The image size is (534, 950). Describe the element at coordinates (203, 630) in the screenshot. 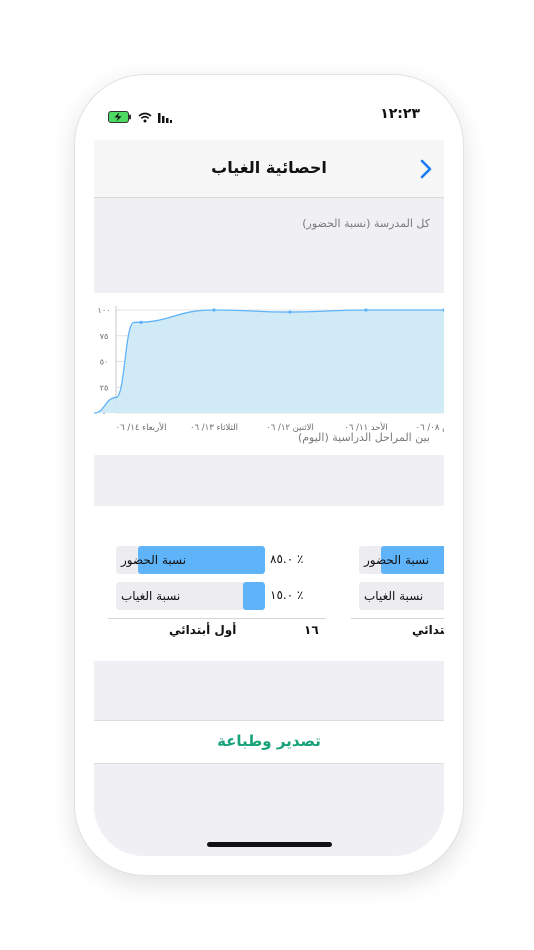

I see `group-name: أول أبتدائي` at that location.